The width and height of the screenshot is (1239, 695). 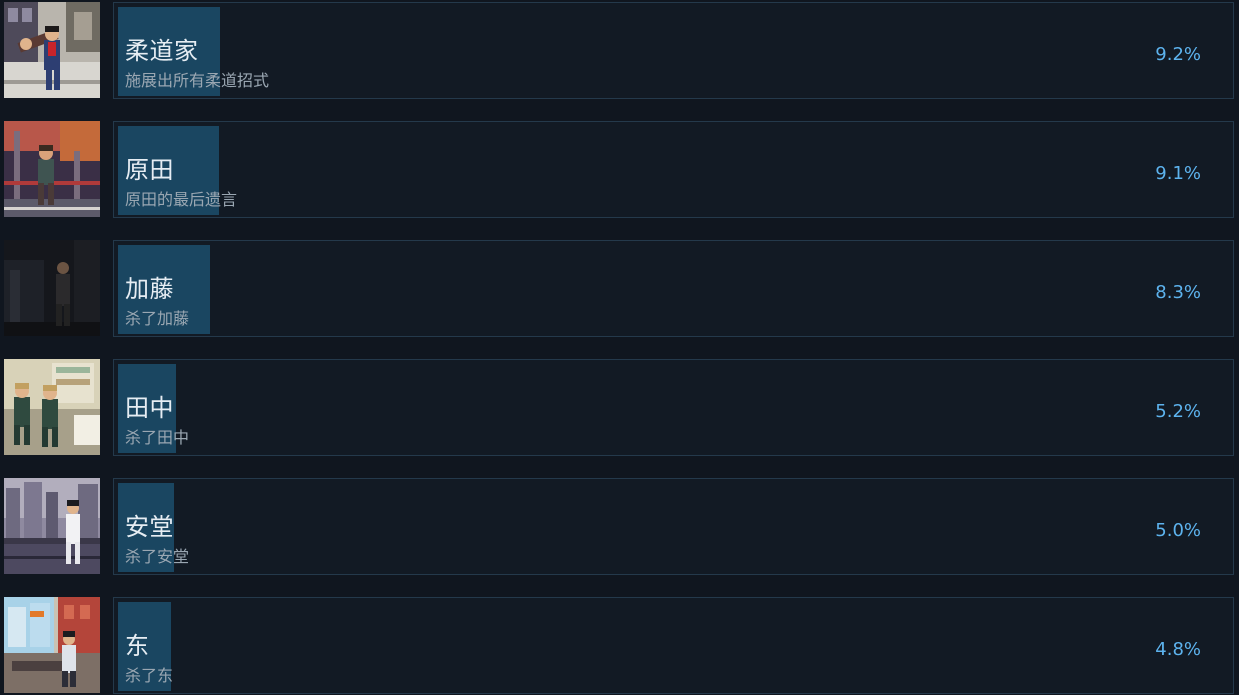 I want to click on unlock-percentage: 5.0%, so click(x=1178, y=530).